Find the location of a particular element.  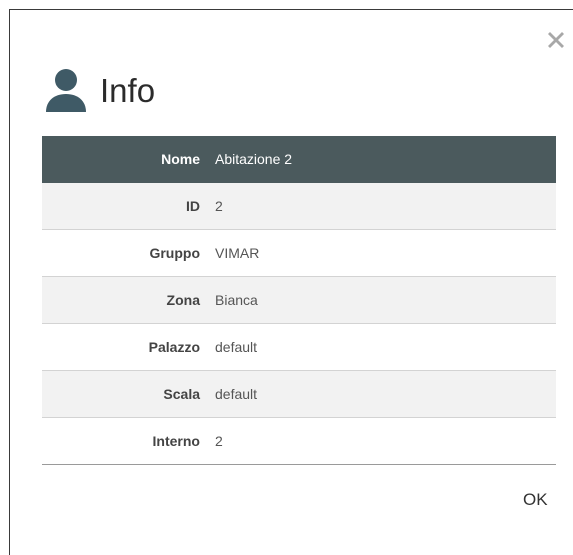

row-label: Nome is located at coordinates (180, 159).